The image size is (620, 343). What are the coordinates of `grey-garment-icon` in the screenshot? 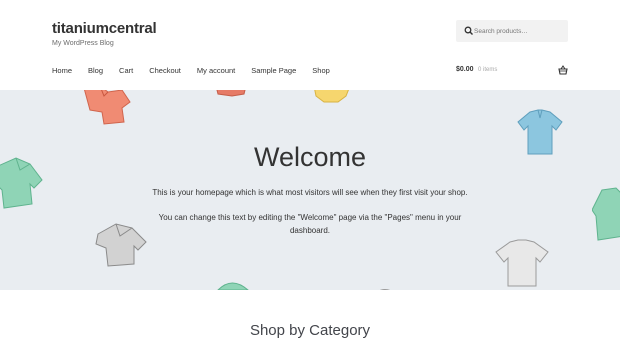 It's located at (385, 289).